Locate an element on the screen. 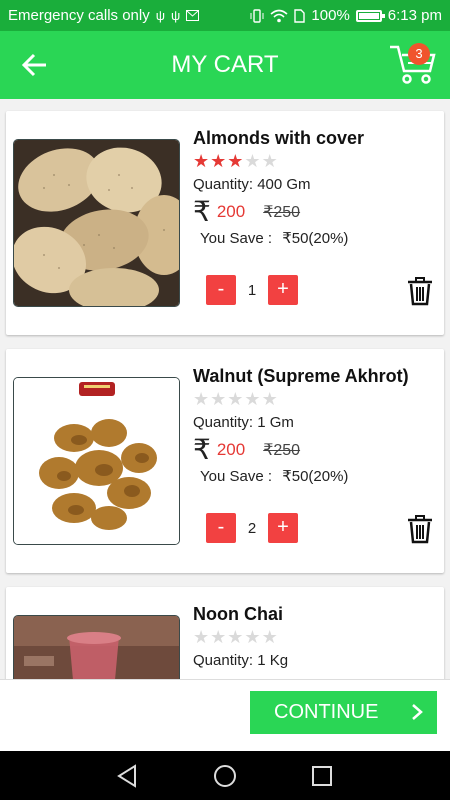 This screenshot has width=450, height=800. product-name: Noon Chai is located at coordinates (238, 614).